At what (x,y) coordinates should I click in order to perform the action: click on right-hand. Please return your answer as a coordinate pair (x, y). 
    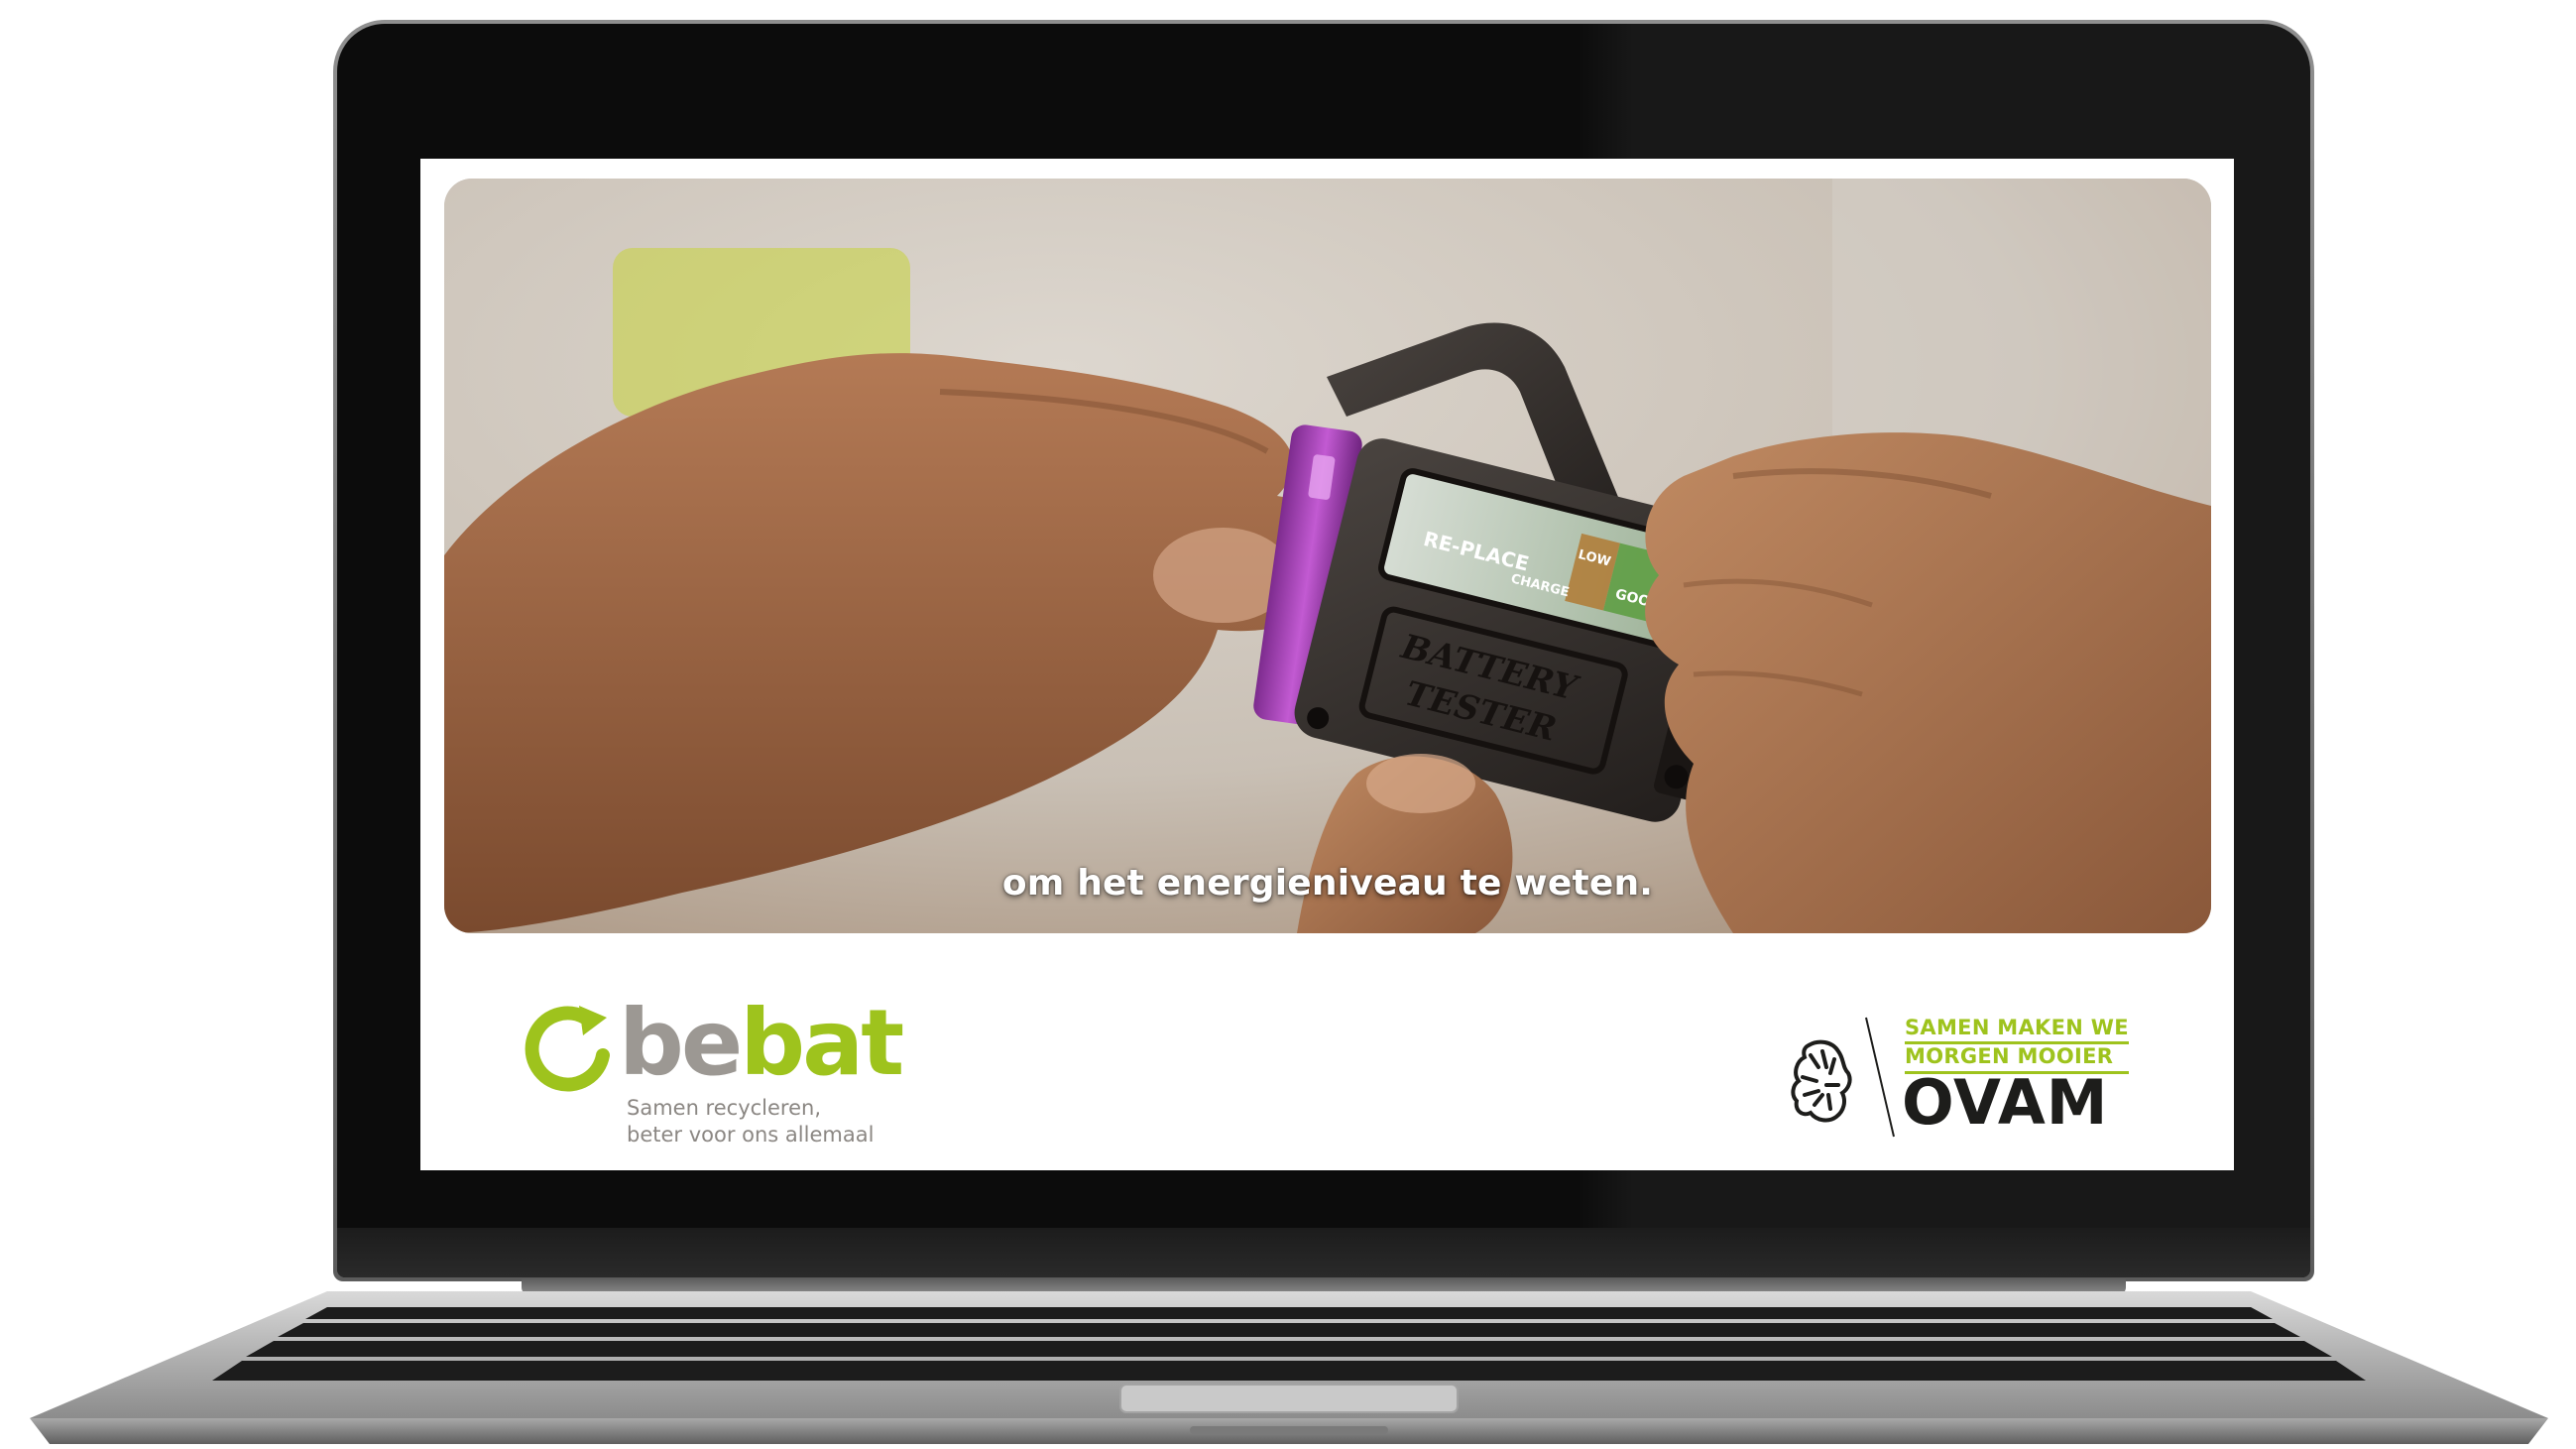
    Looking at the image, I should click on (1928, 682).